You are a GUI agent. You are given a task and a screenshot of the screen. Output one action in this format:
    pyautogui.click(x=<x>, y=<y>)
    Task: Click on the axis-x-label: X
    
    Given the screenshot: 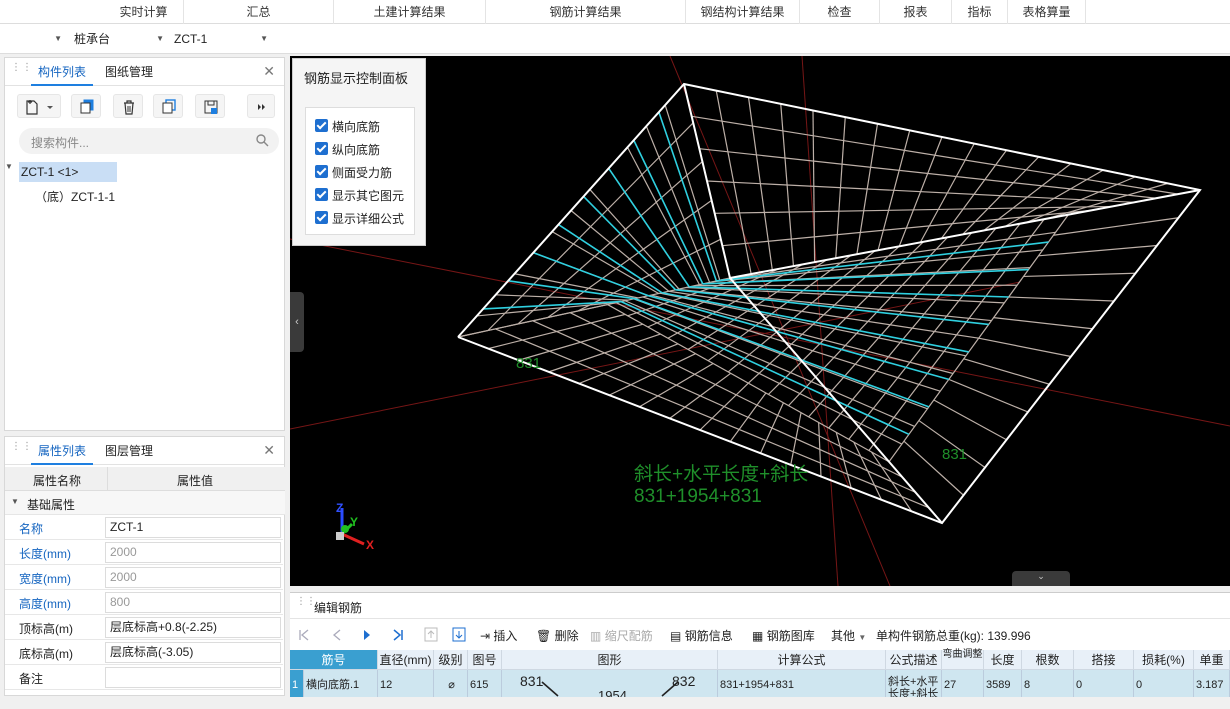 What is the action you would take?
    pyautogui.click(x=370, y=545)
    